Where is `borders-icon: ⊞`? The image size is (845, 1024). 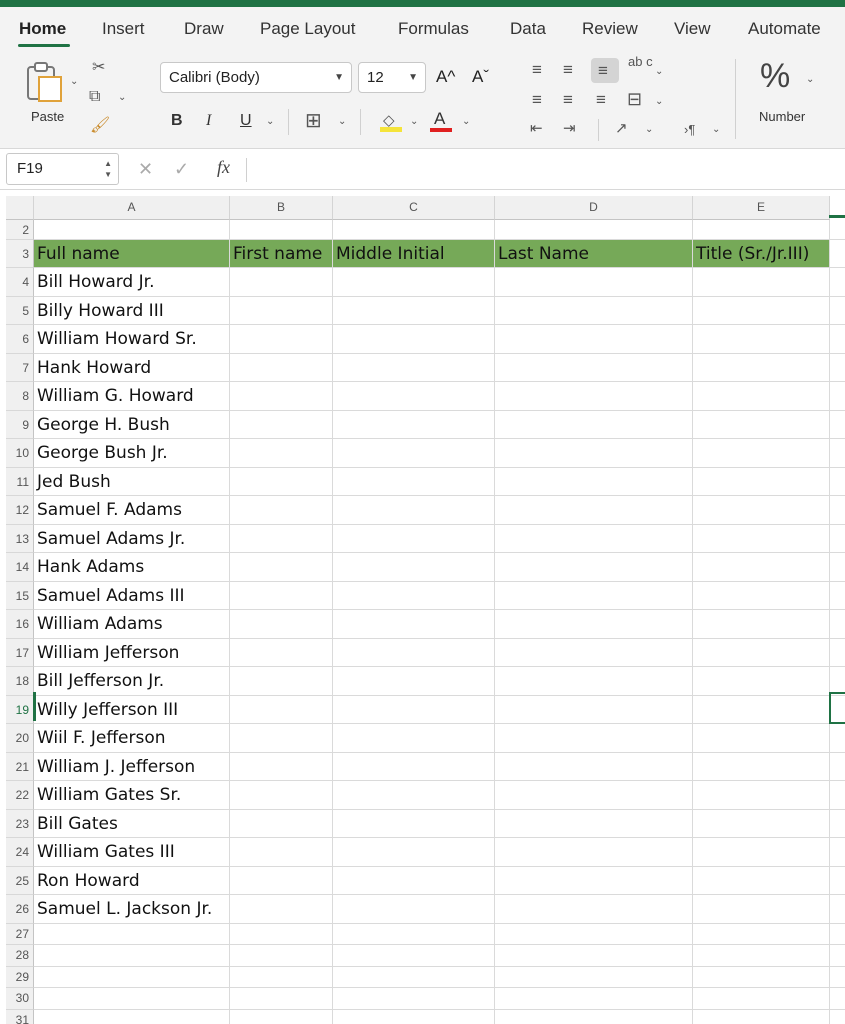 borders-icon: ⊞ is located at coordinates (313, 121).